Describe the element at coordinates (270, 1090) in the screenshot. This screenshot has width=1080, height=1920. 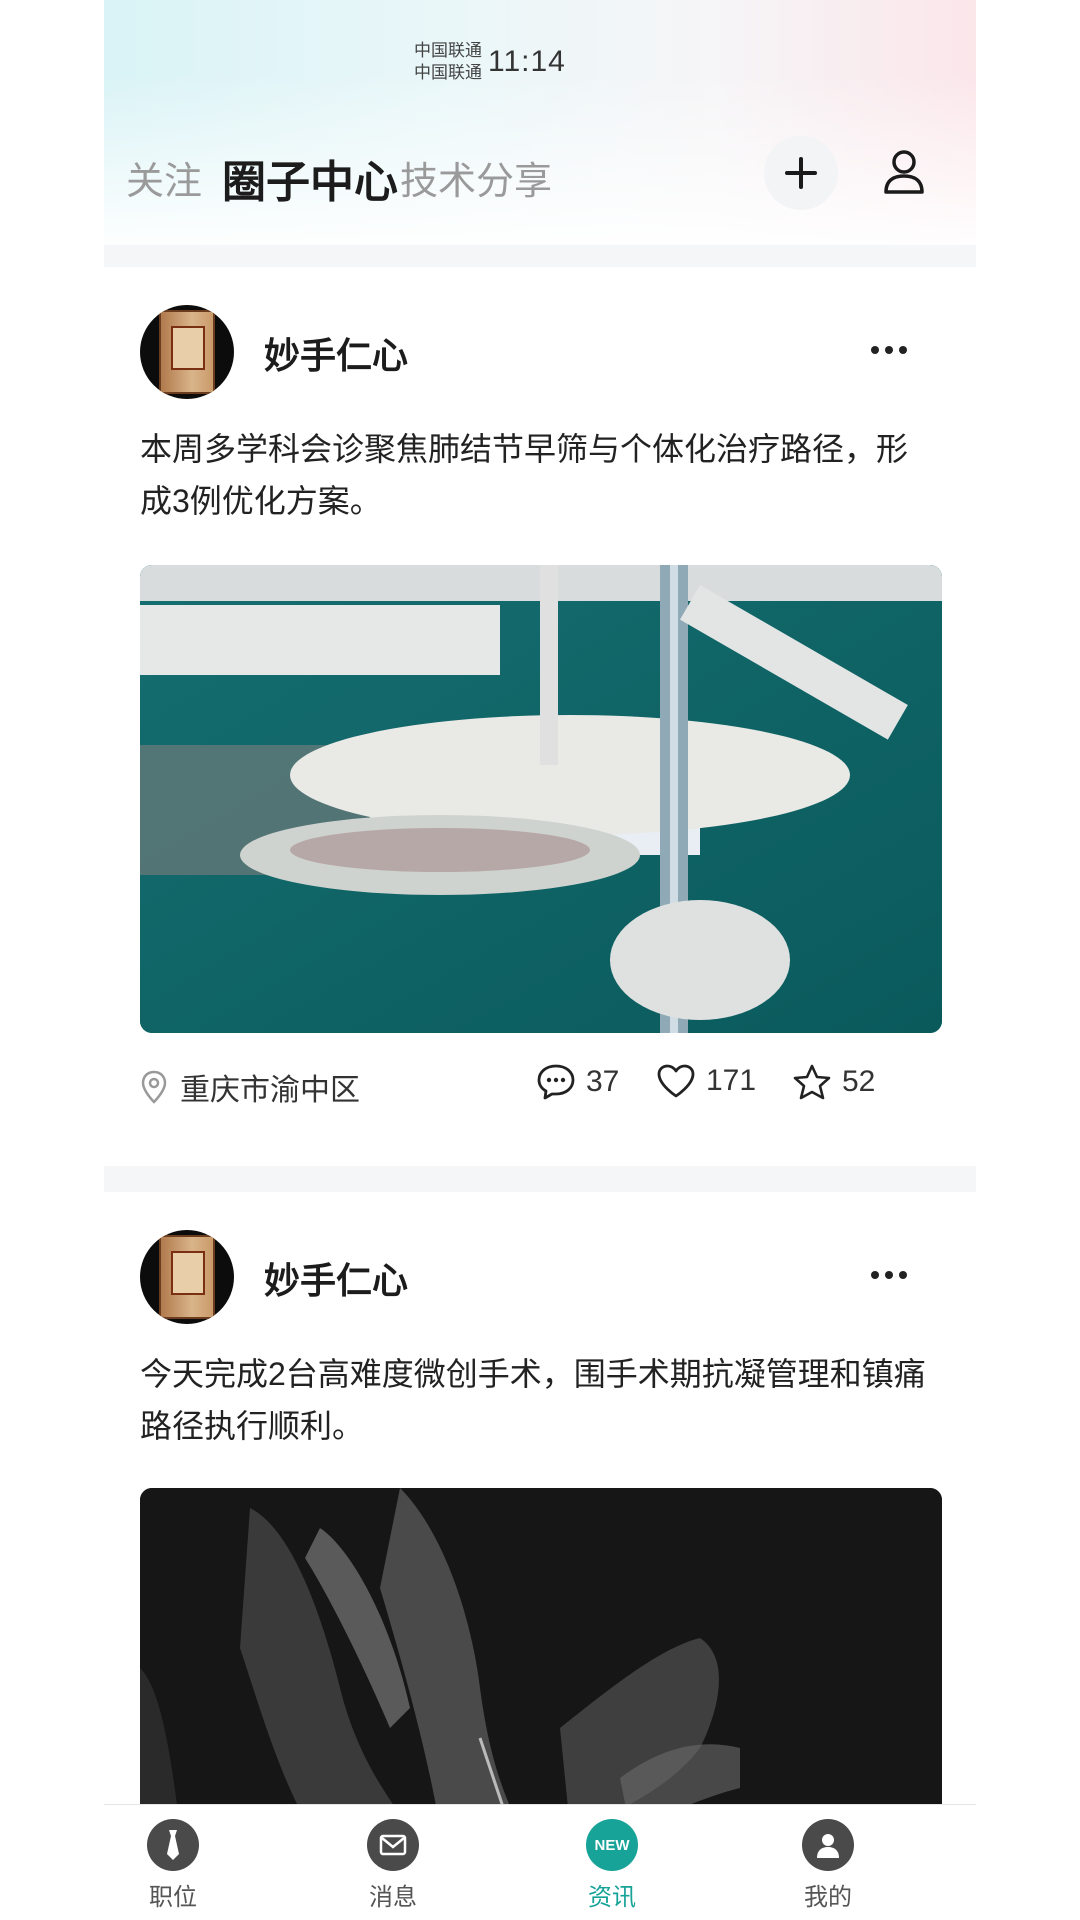
I see `location-text: 重庆市渝中区` at that location.